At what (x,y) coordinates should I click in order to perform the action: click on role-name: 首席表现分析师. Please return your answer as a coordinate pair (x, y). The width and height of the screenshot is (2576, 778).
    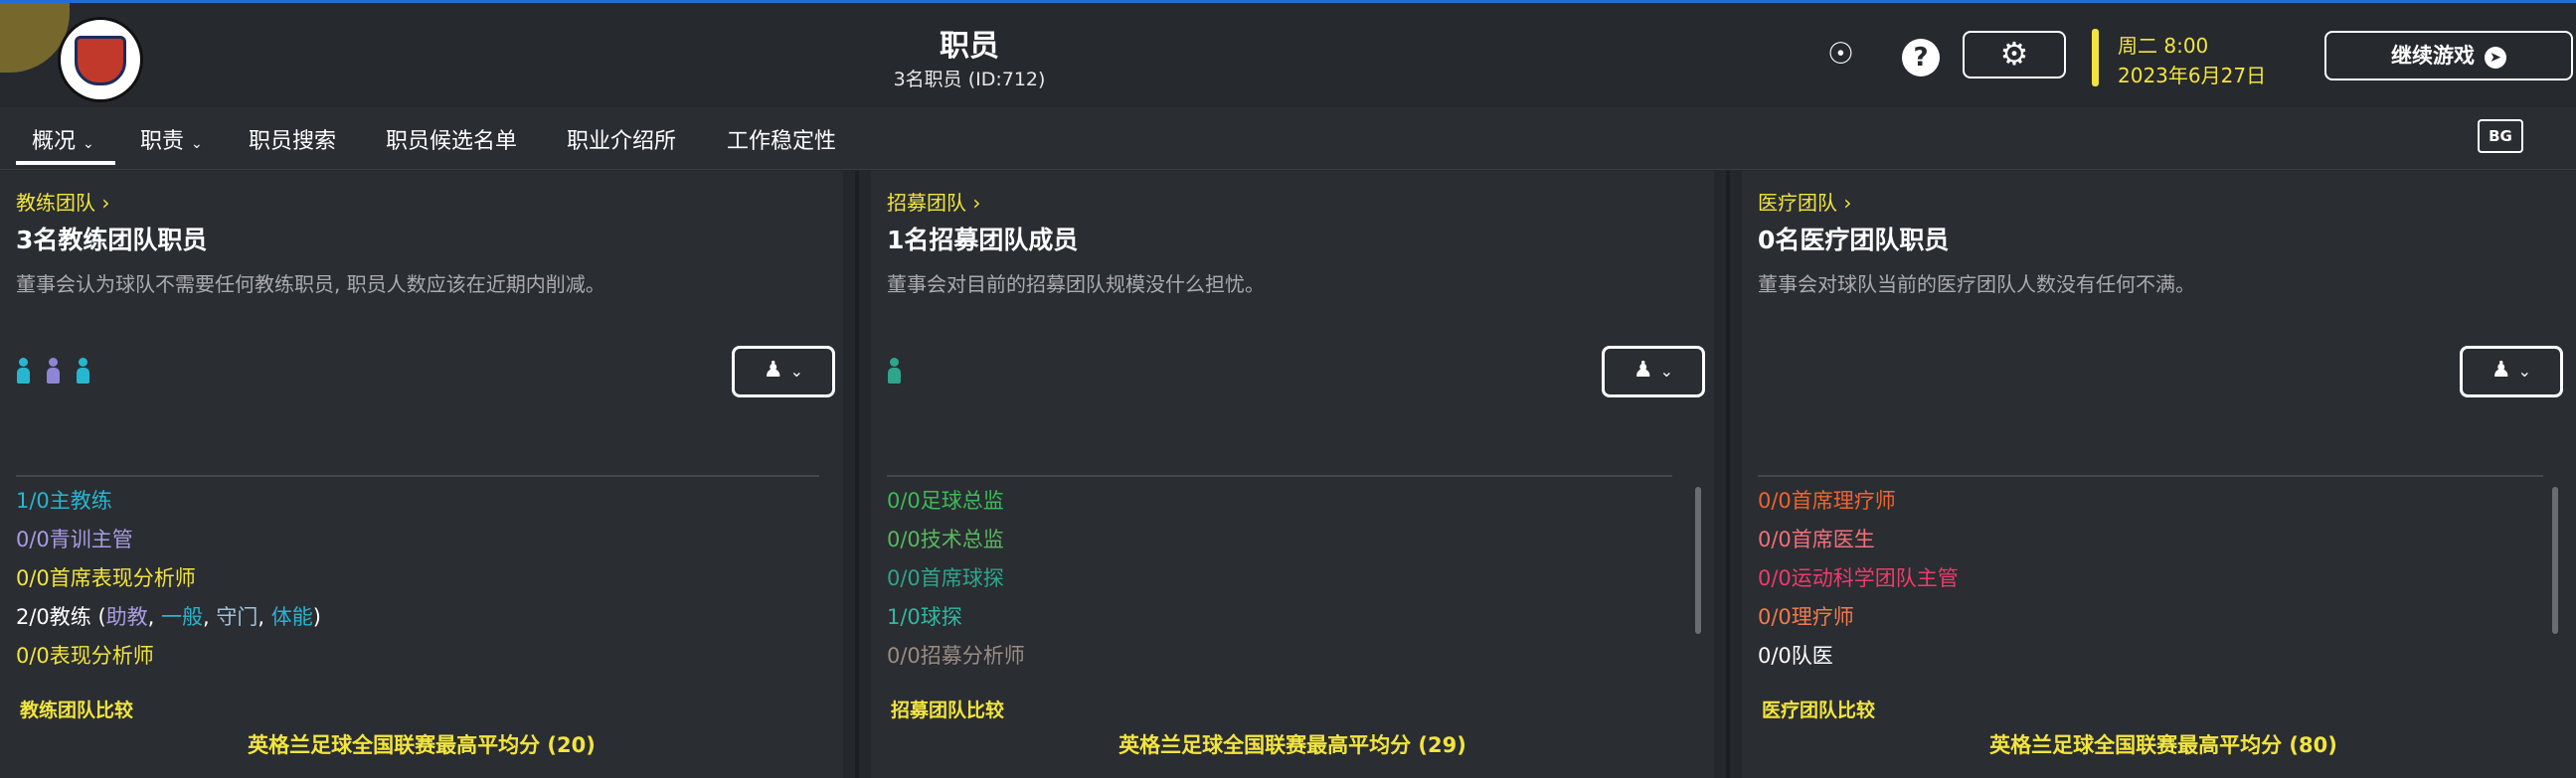
    Looking at the image, I should click on (122, 578).